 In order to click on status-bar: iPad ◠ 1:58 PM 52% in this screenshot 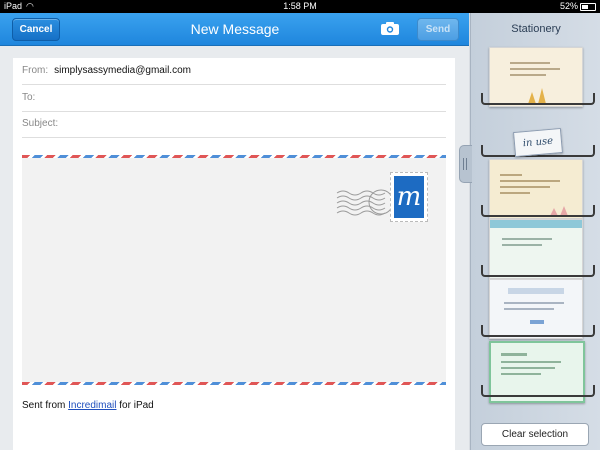, I will do `click(300, 6)`.